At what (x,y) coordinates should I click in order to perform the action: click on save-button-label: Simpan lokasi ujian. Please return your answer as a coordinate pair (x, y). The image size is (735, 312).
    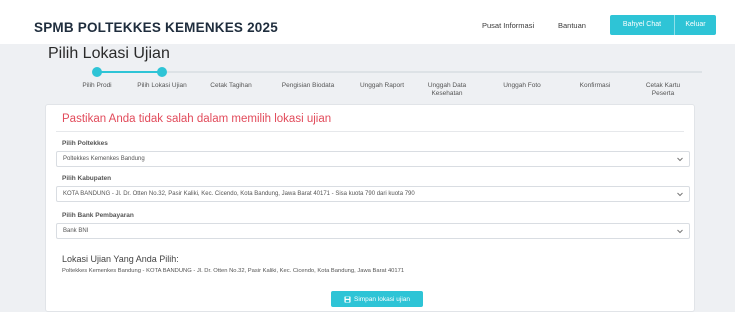
    Looking at the image, I should click on (381, 299).